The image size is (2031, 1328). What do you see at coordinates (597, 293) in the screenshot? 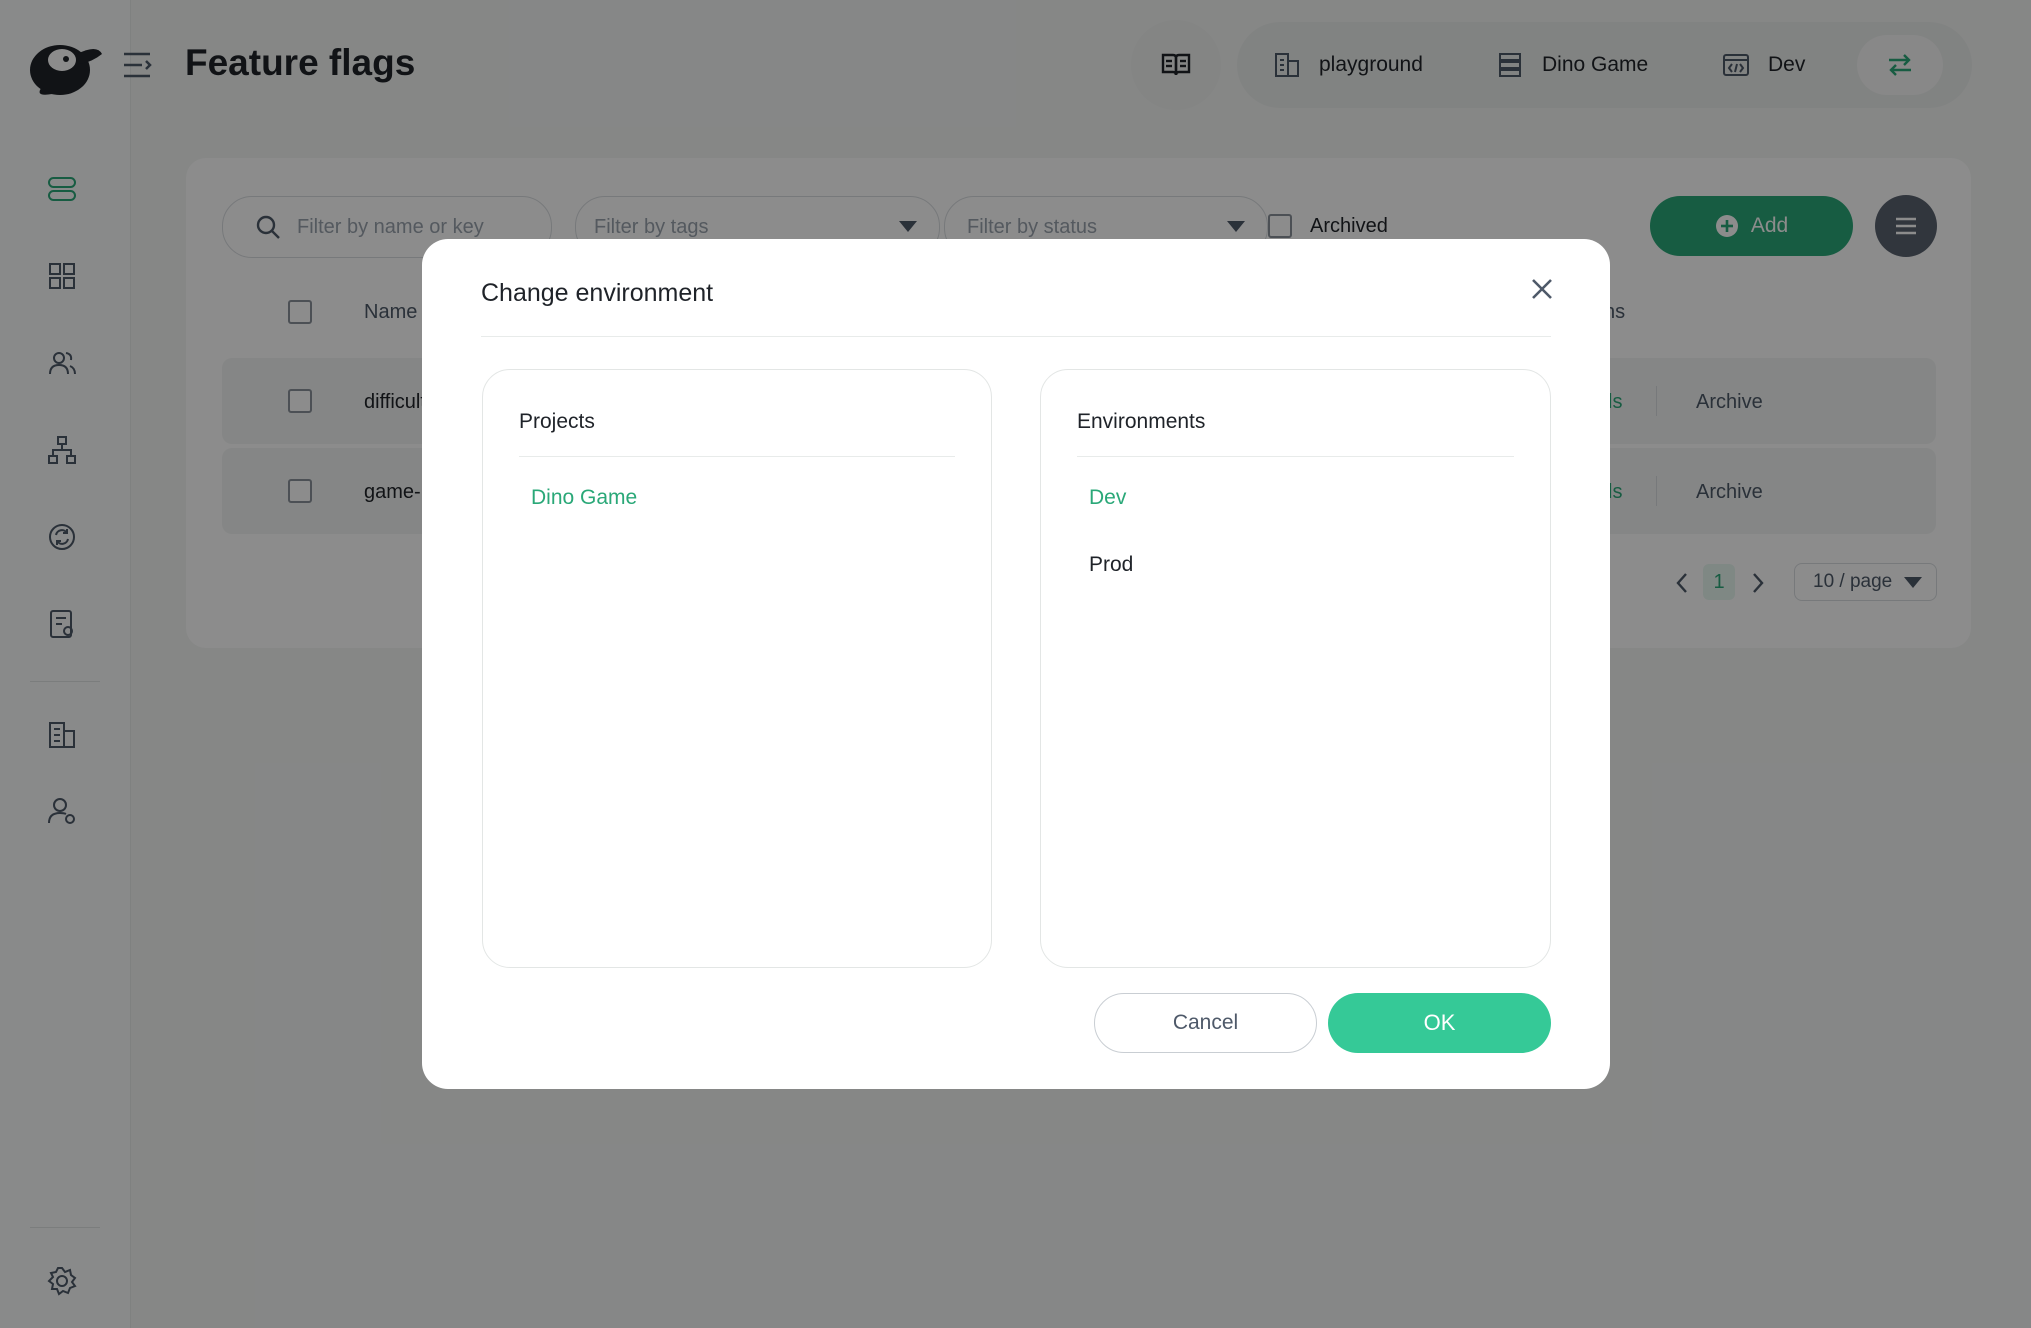
I see `modal-title: Change environment` at bounding box center [597, 293].